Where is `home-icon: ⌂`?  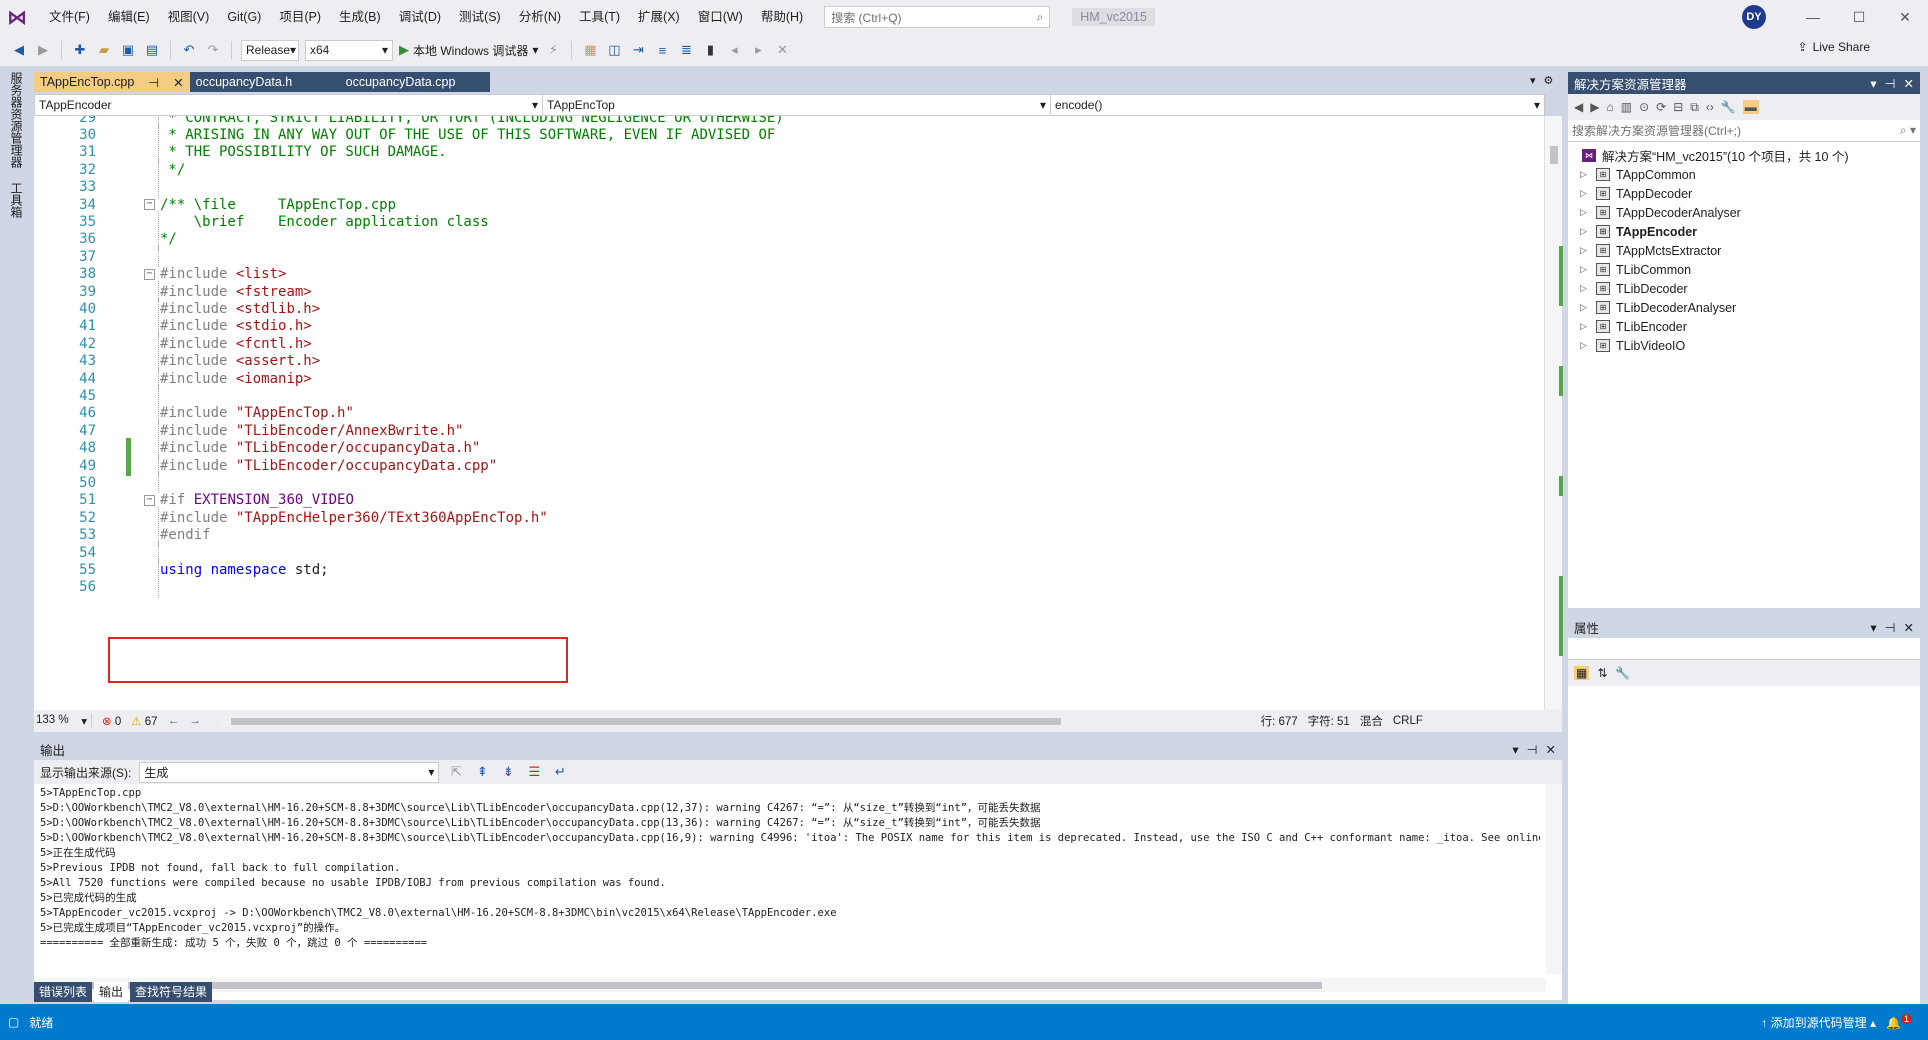 home-icon: ⌂ is located at coordinates (1609, 107).